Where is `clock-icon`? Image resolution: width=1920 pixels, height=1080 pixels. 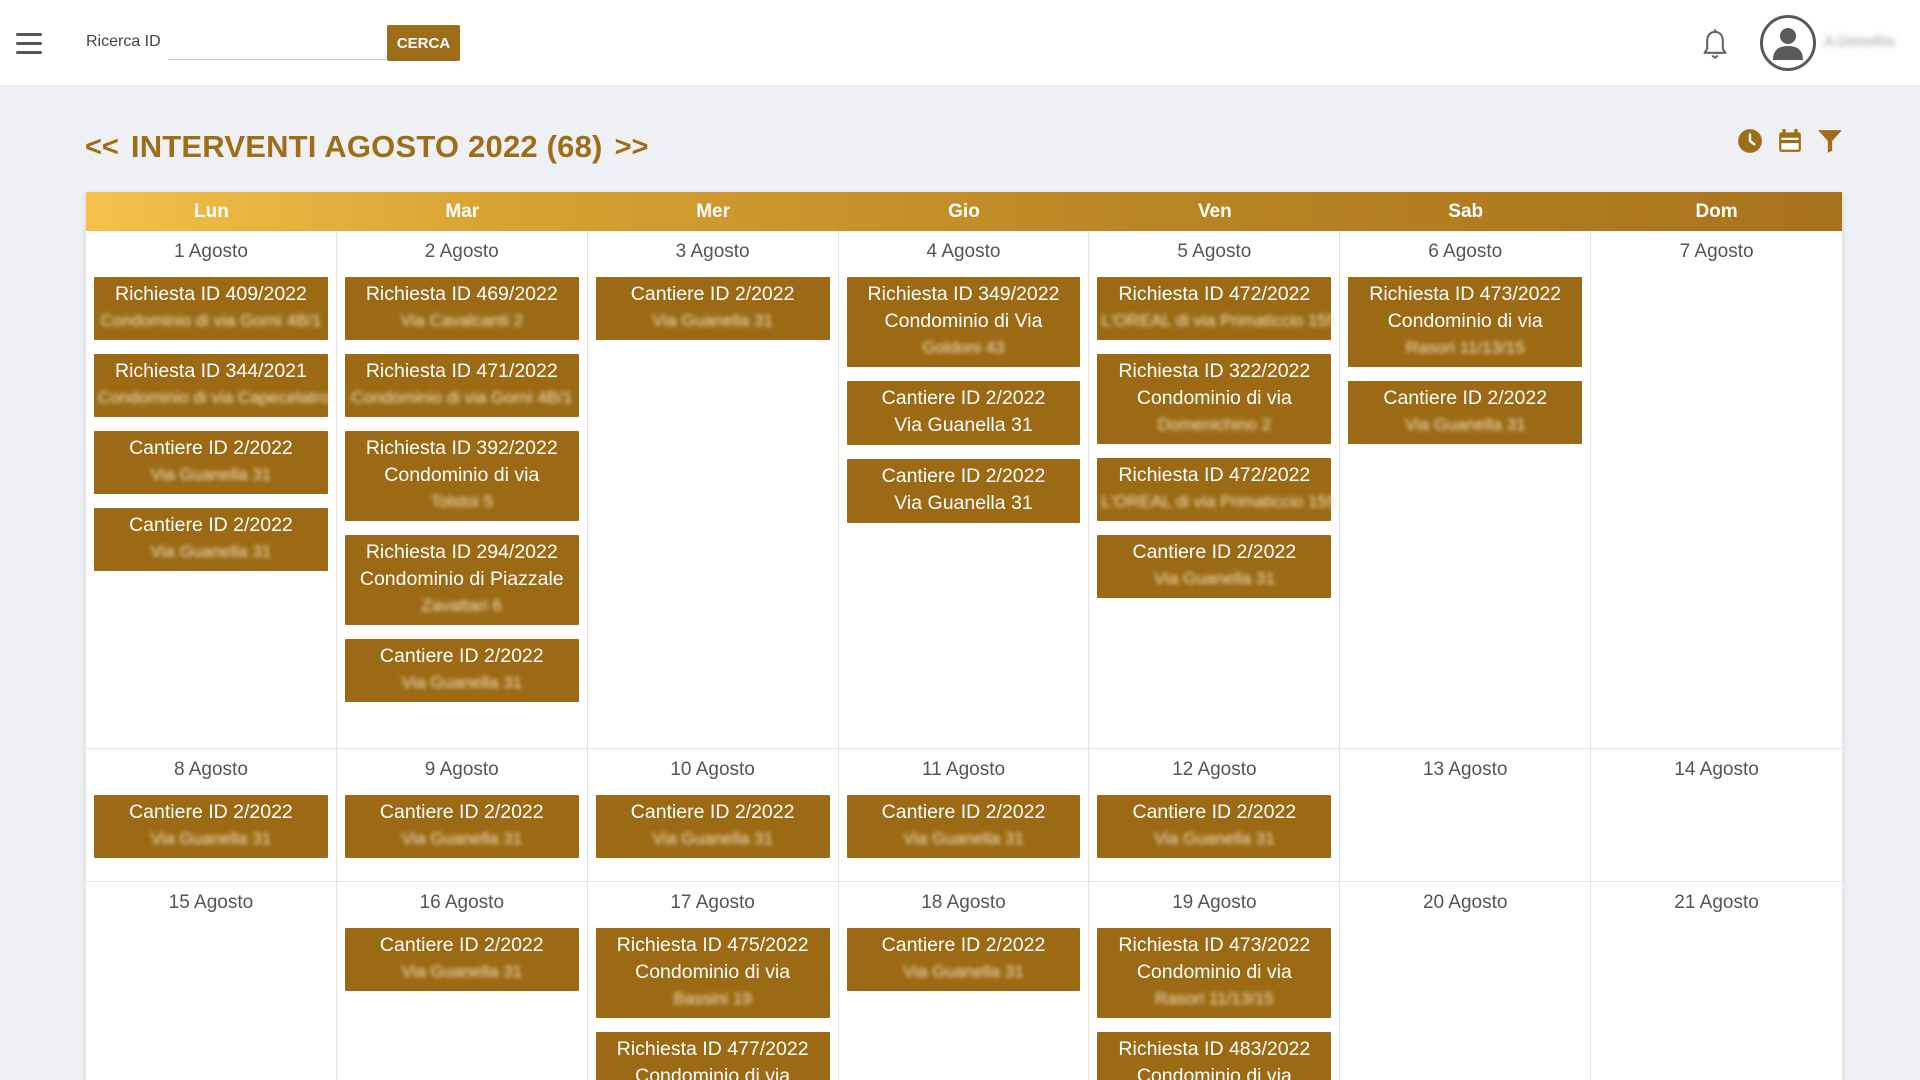
clock-icon is located at coordinates (1750, 141).